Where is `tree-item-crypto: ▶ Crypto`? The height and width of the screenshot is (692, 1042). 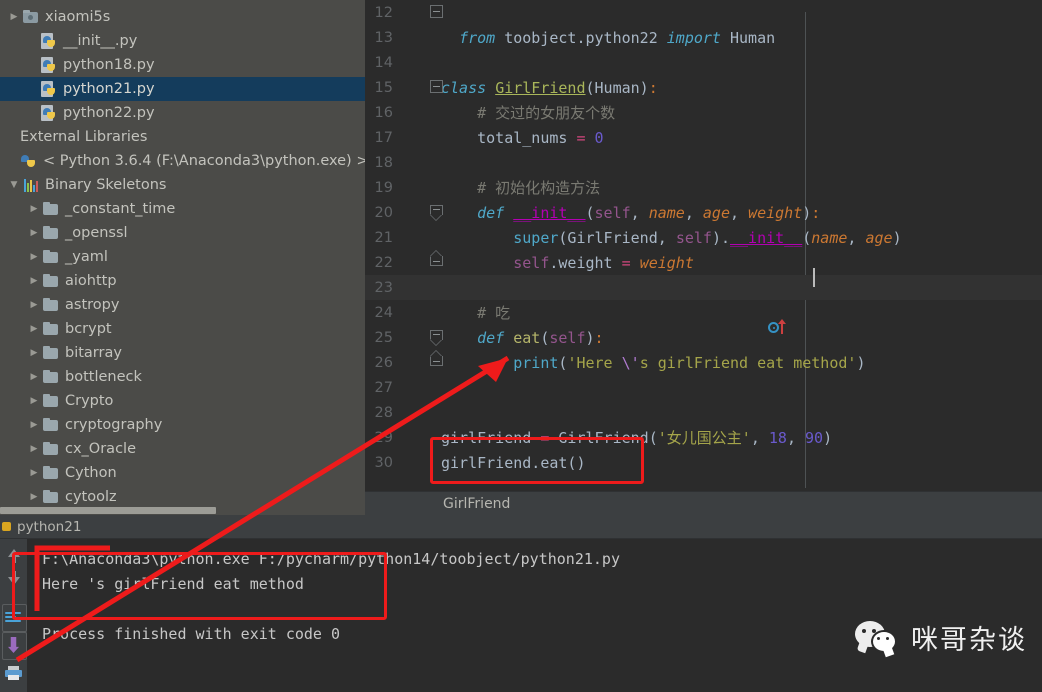
tree-item-crypto: ▶ Crypto is located at coordinates (182, 401).